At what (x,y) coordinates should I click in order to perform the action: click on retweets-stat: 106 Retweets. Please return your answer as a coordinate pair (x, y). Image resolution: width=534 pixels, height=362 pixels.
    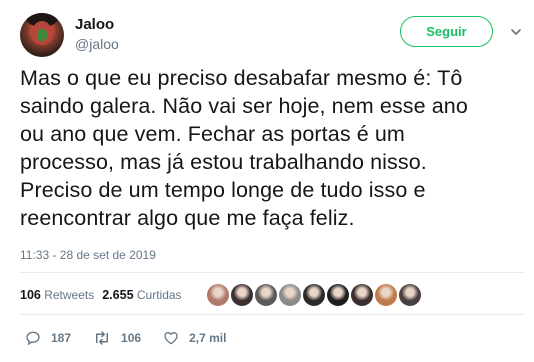
    Looking at the image, I should click on (57, 295).